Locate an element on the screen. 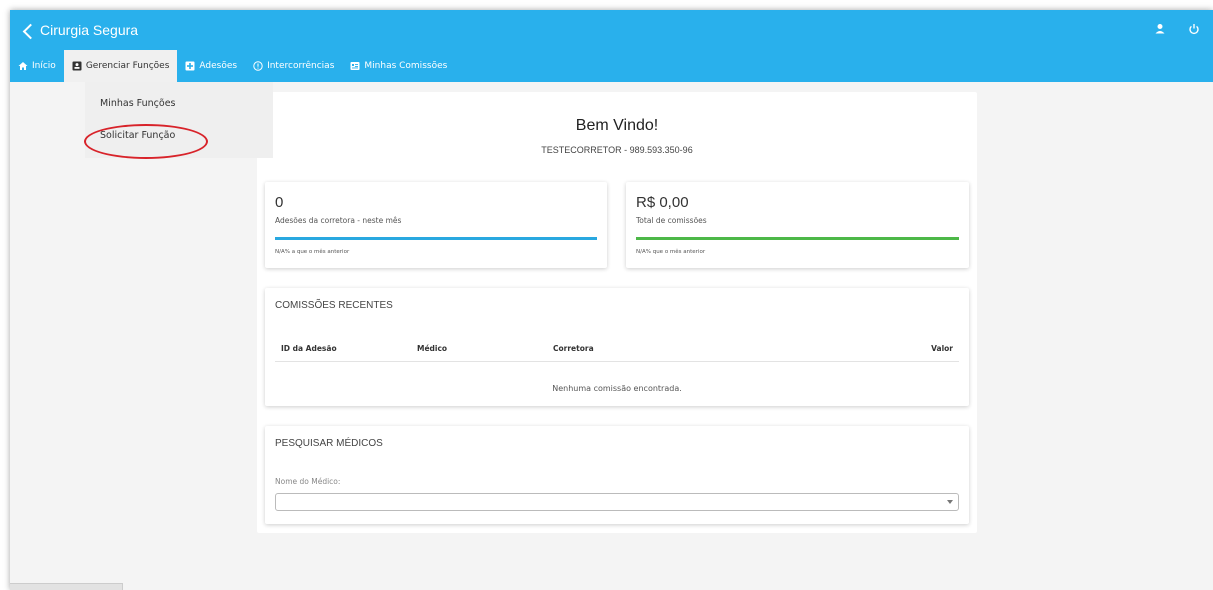 The width and height of the screenshot is (1213, 590). nav-intercorrencias: Intercorrências is located at coordinates (293, 66).